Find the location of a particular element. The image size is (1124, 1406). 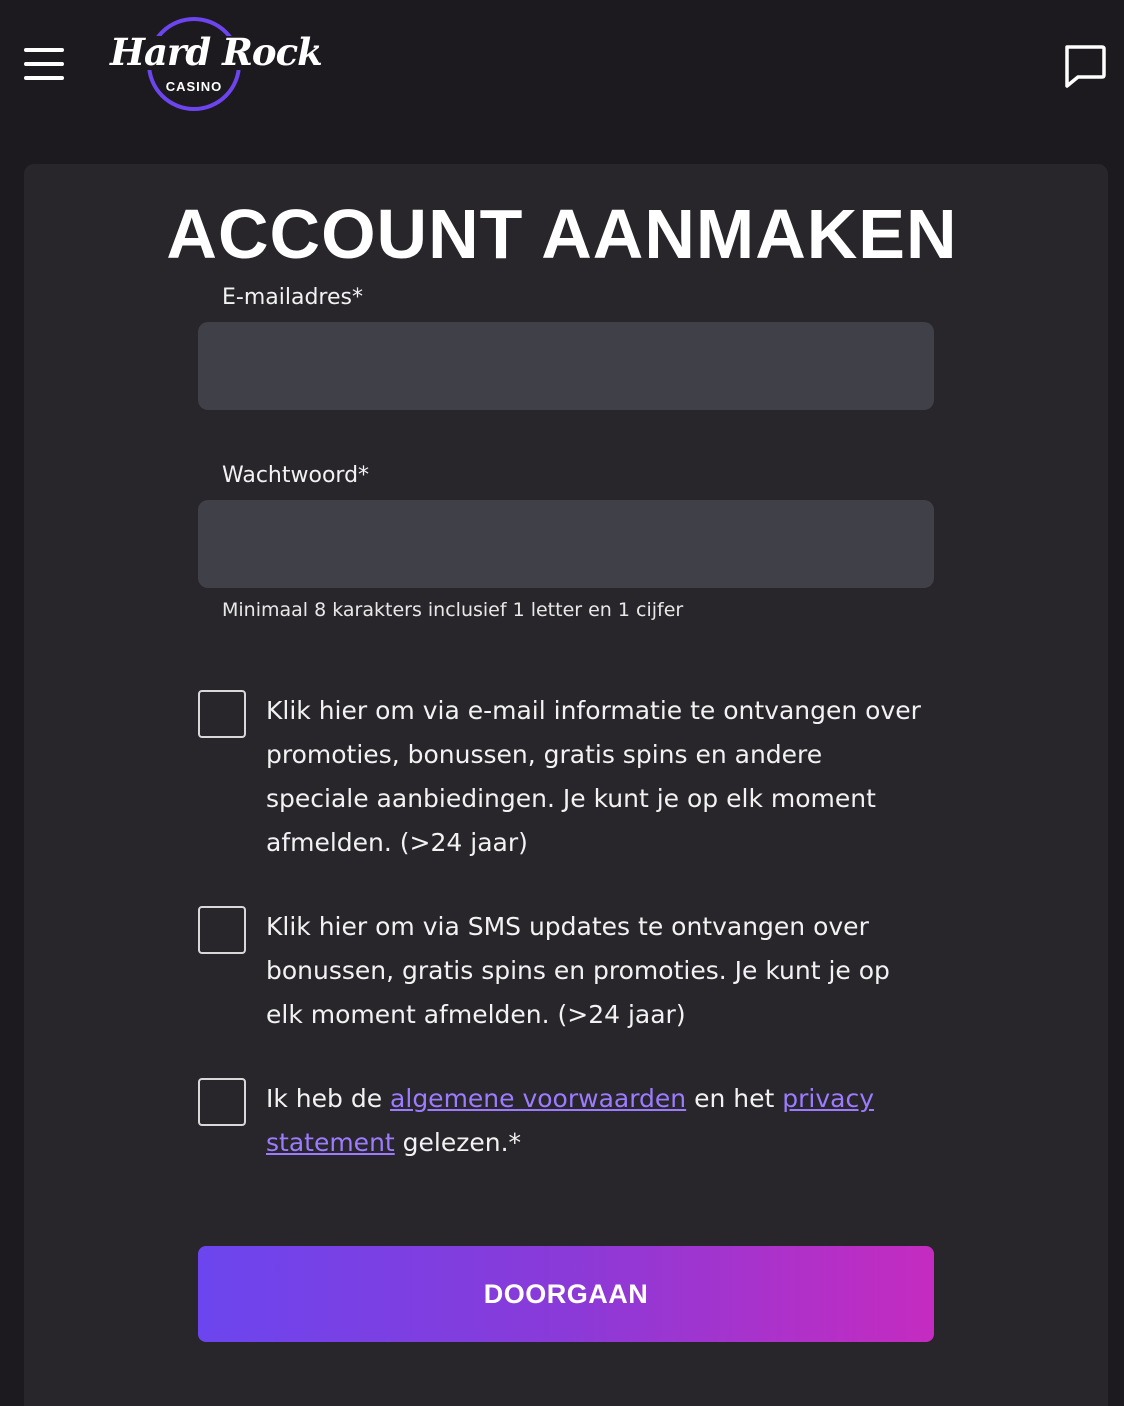

terms-link: algemene voorwaarden is located at coordinates (538, 1098).